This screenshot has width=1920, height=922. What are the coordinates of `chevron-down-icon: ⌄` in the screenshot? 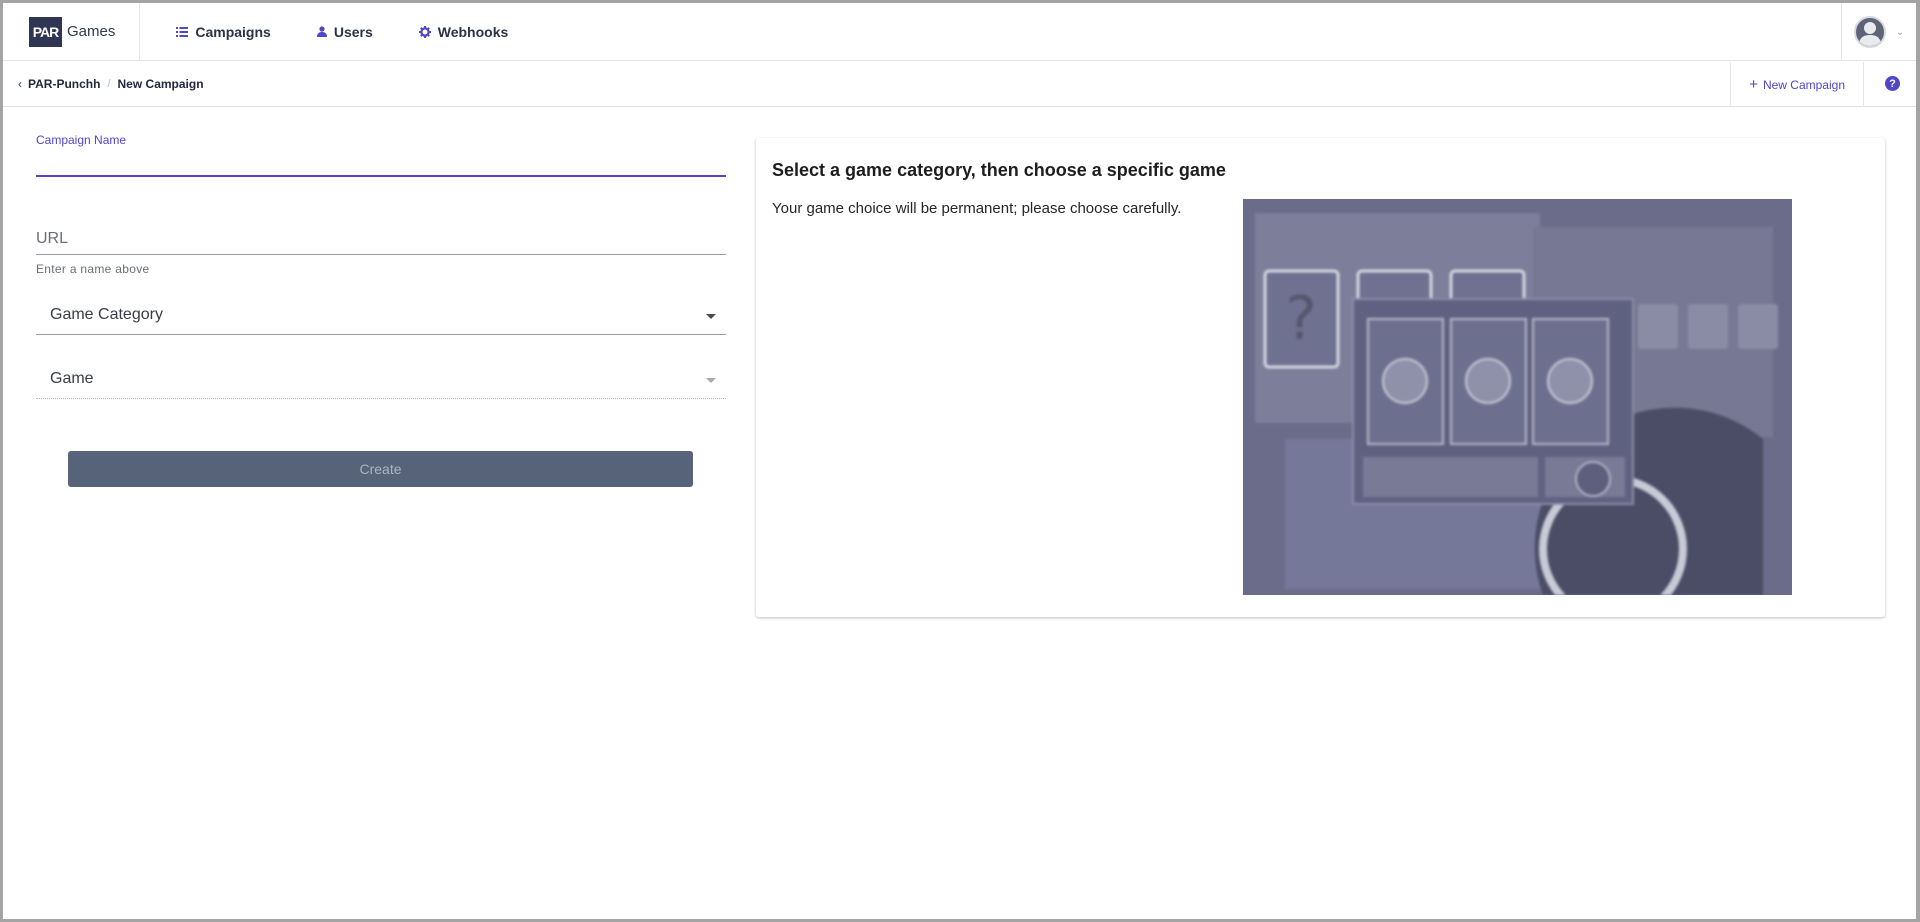 It's located at (1900, 32).